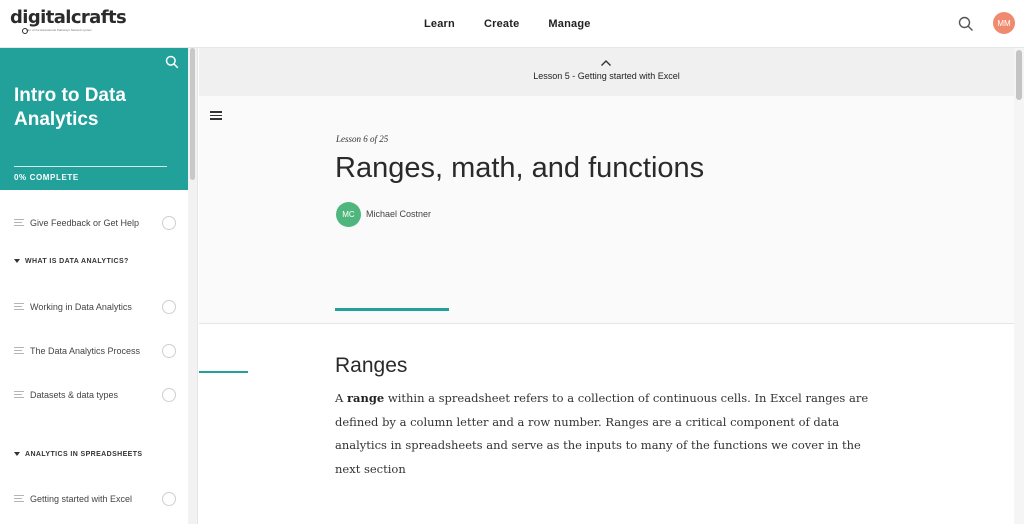 The width and height of the screenshot is (1024, 524). Describe the element at coordinates (90, 166) in the screenshot. I see `course-progress-bar` at that location.